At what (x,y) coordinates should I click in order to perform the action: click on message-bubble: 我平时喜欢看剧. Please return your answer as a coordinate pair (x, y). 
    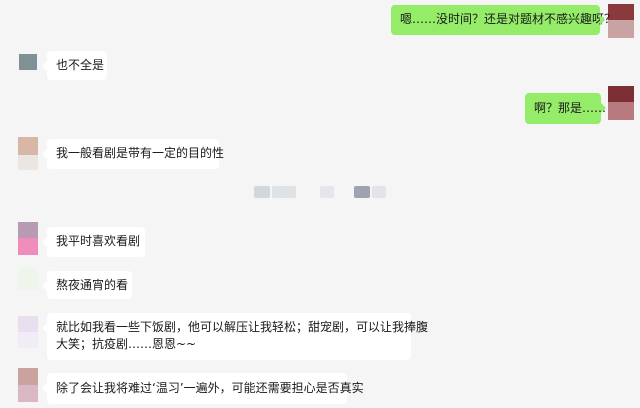
    Looking at the image, I should click on (93, 242).